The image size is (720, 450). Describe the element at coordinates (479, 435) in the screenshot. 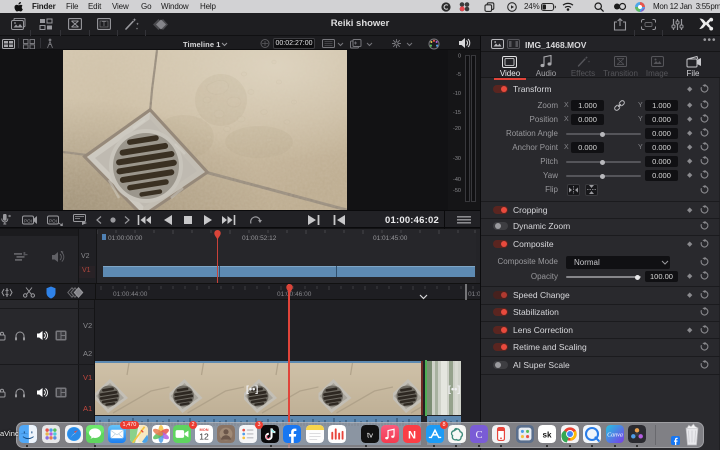

I see `svg-text: C` at that location.